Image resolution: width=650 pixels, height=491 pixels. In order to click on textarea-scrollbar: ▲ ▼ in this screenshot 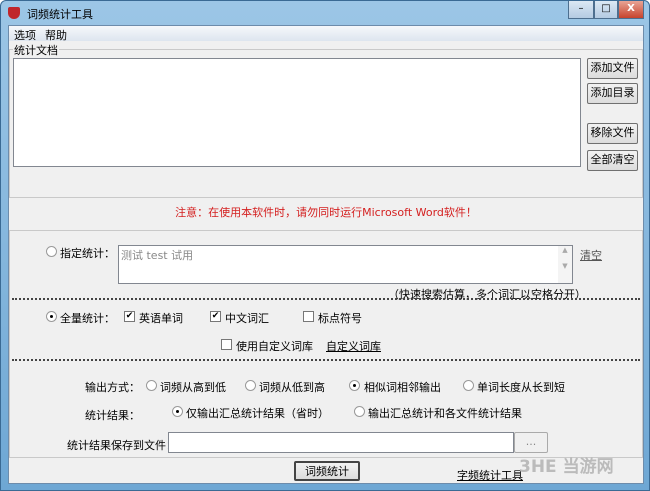, I will do `click(565, 264)`.